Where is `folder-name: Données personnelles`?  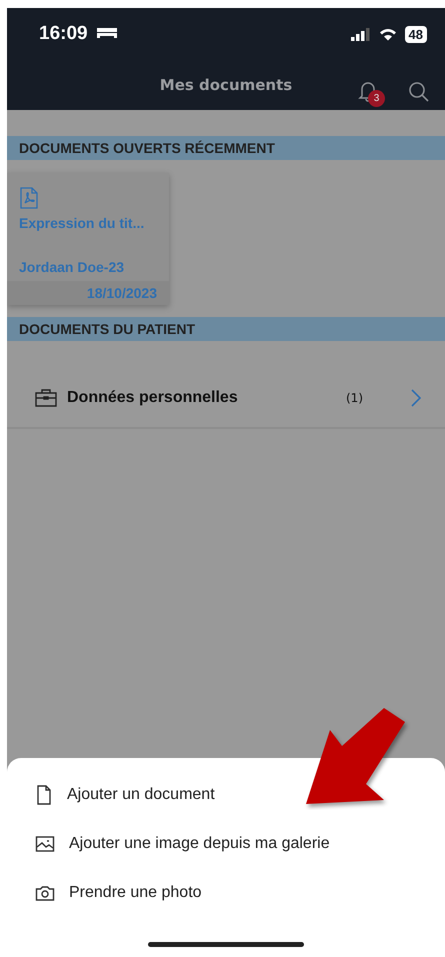
folder-name: Données personnelles is located at coordinates (153, 398).